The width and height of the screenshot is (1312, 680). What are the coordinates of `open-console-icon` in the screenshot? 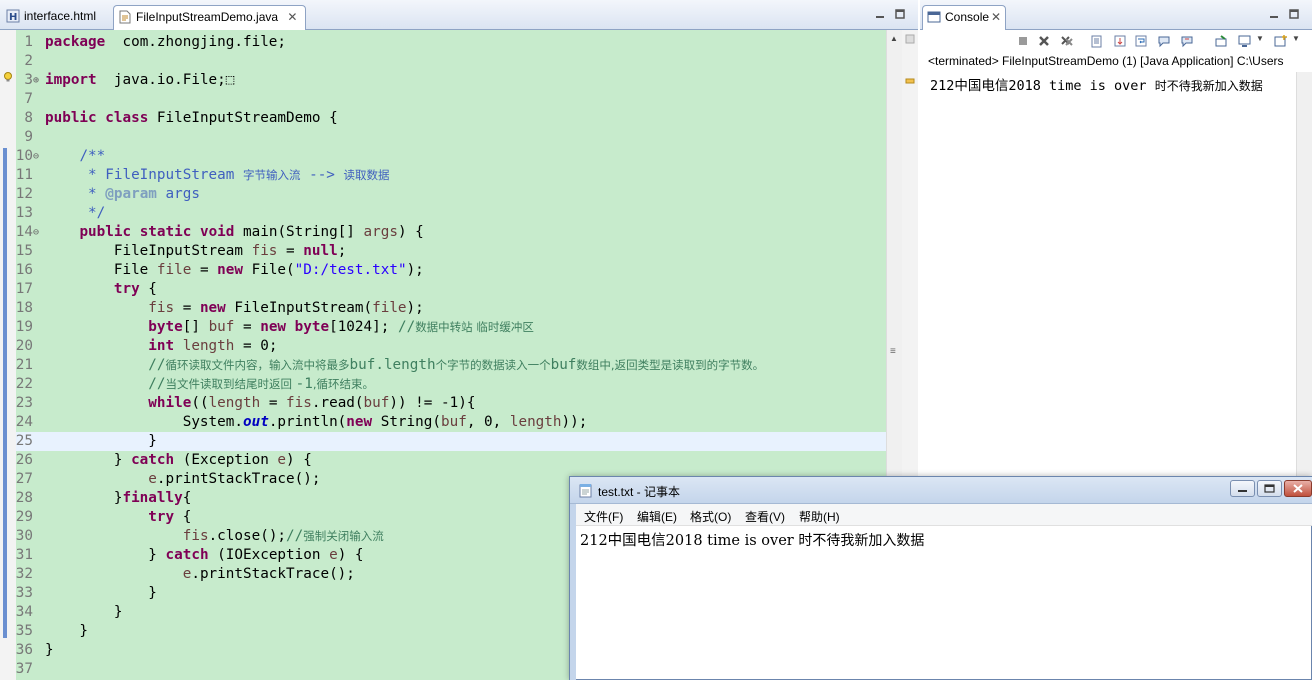 It's located at (1281, 41).